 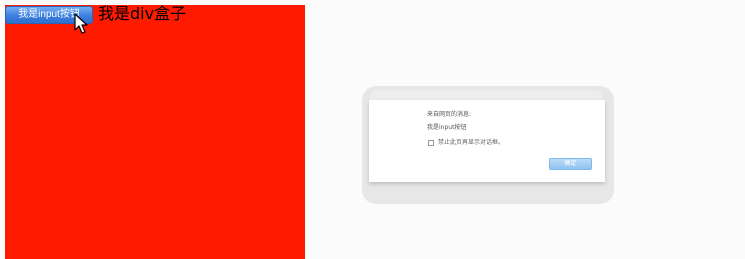 I want to click on ok-button: 确定, so click(x=570, y=164).